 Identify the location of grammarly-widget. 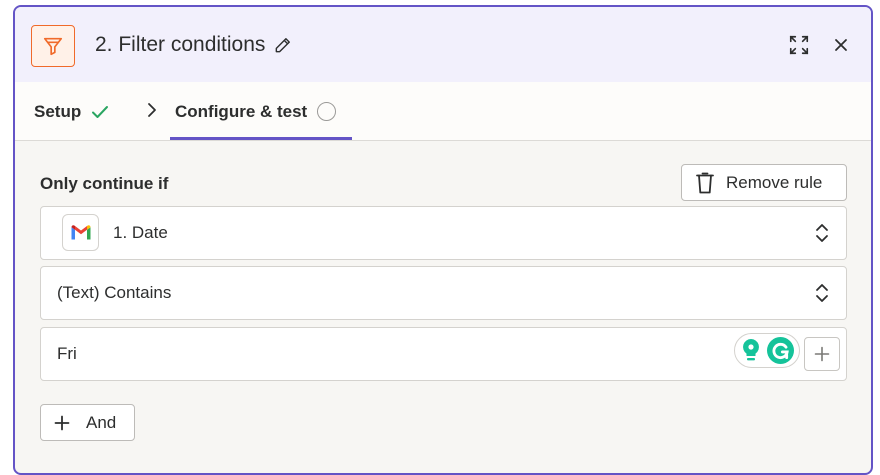
(767, 350).